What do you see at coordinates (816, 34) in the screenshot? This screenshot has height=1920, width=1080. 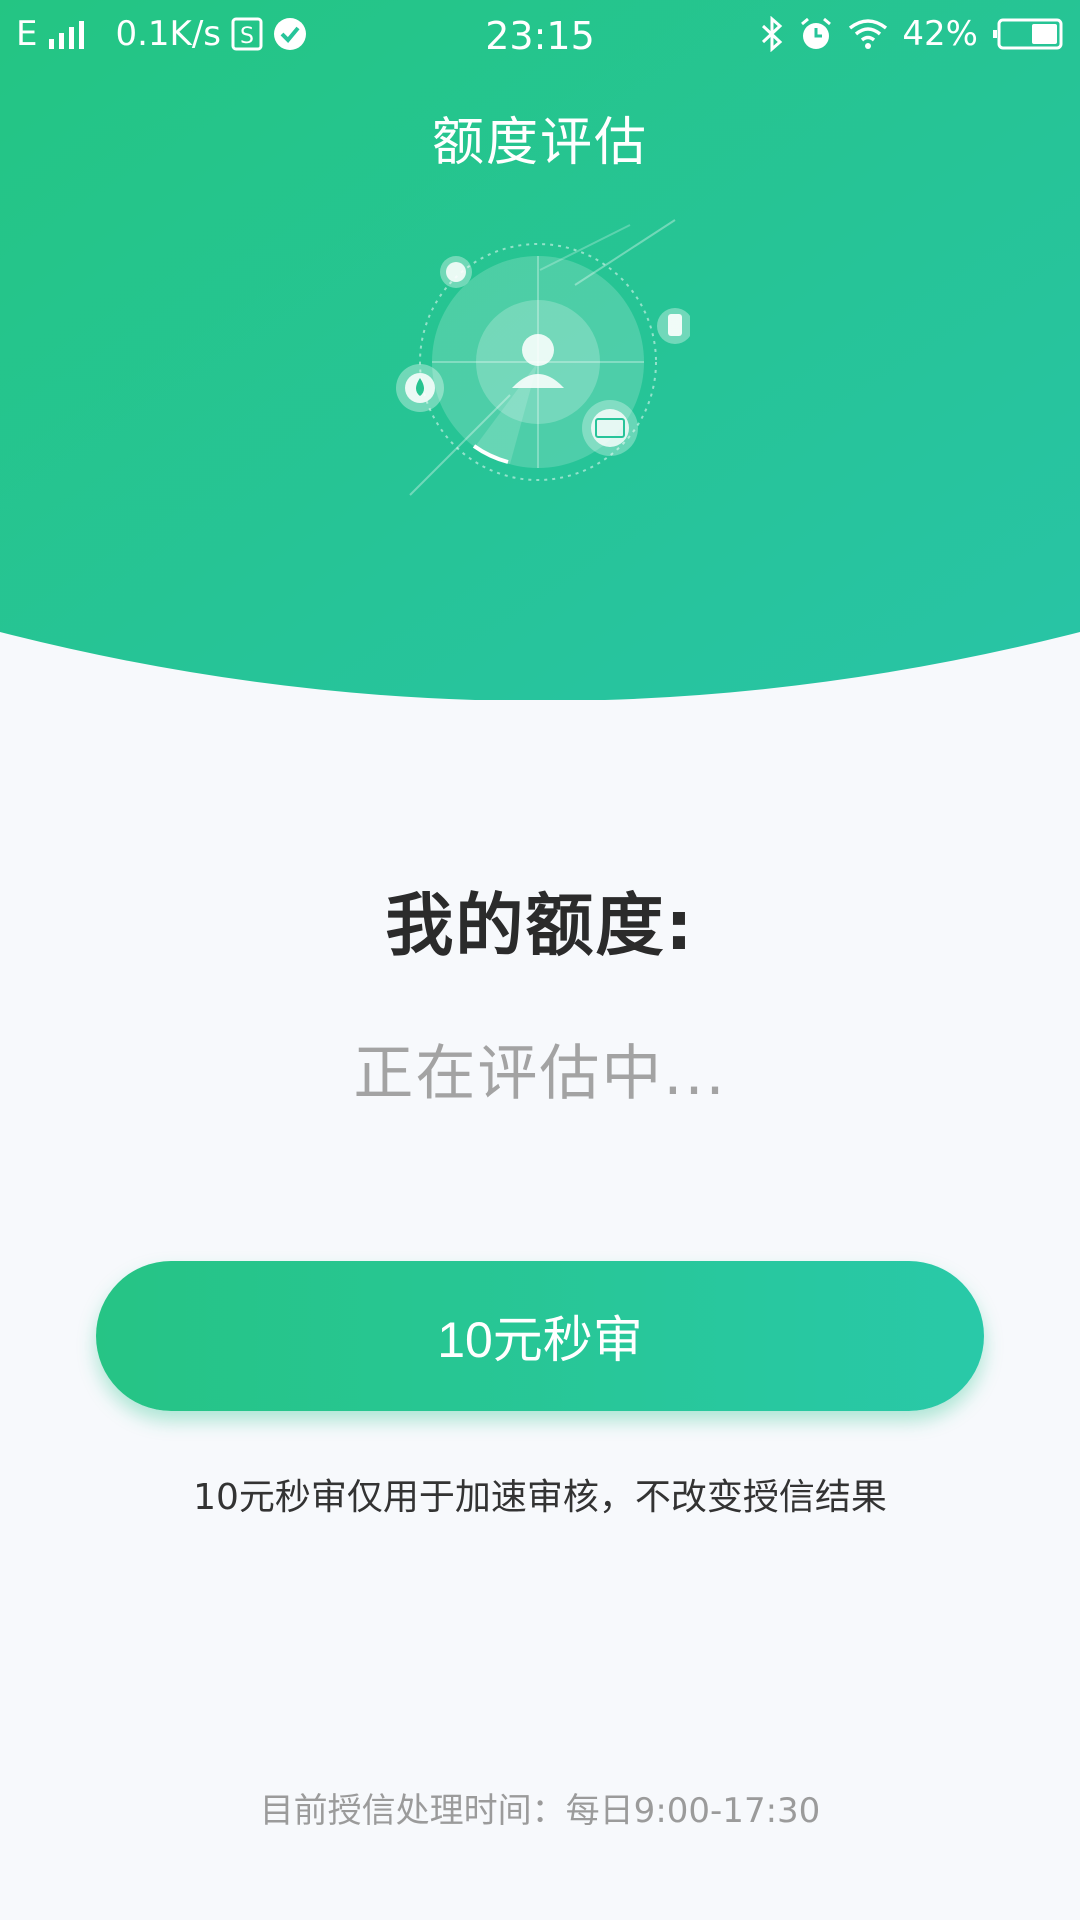 I see `alarm-icon` at bounding box center [816, 34].